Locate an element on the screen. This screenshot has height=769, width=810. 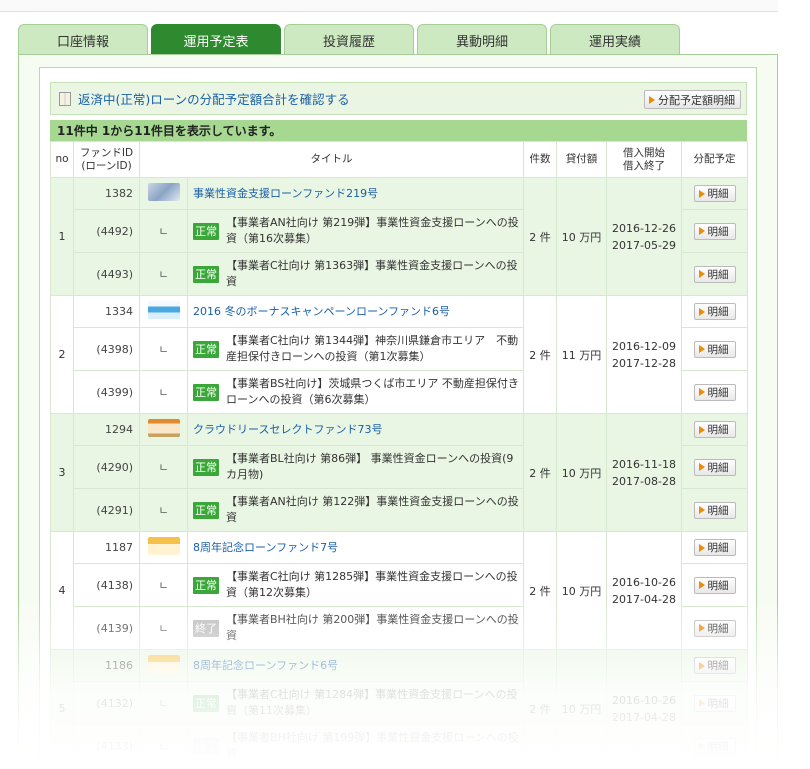
loan-id: (4398) is located at coordinates (106, 349).